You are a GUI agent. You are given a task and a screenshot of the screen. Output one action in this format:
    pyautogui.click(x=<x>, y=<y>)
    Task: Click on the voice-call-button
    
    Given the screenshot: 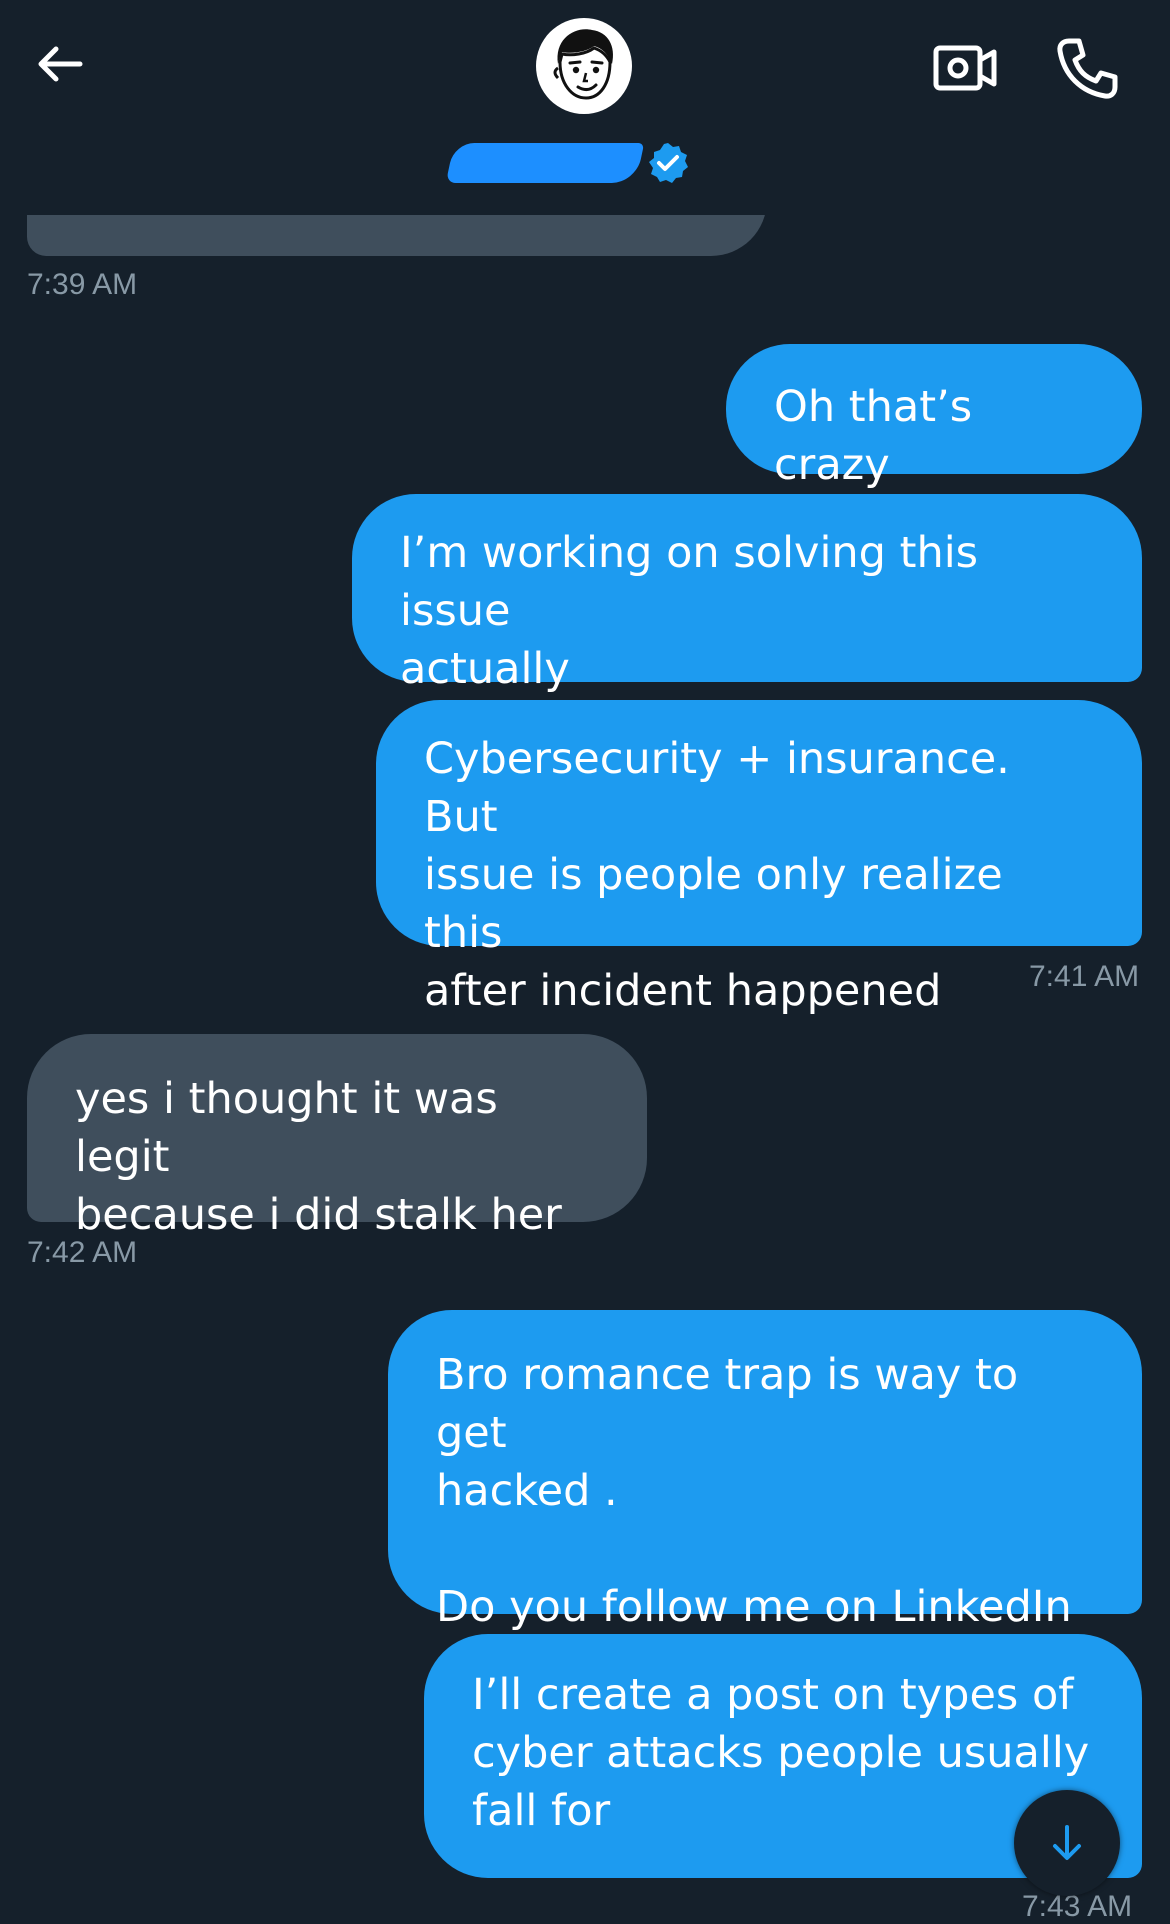 What is the action you would take?
    pyautogui.click(x=1088, y=68)
    